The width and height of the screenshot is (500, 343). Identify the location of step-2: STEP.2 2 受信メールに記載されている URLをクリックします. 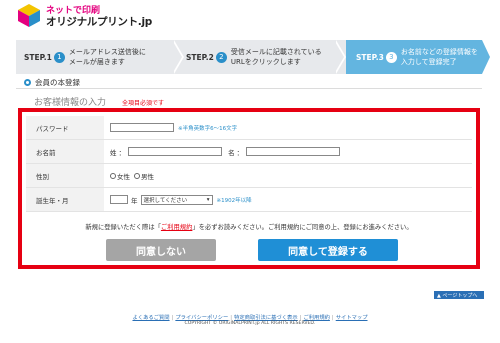
(261, 57).